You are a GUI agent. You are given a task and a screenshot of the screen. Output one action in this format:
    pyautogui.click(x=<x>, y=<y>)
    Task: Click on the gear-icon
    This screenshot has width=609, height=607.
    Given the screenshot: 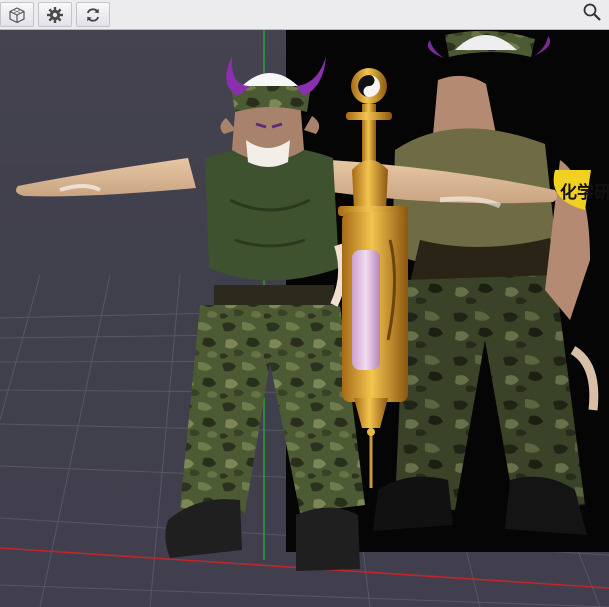 What is the action you would take?
    pyautogui.click(x=55, y=15)
    